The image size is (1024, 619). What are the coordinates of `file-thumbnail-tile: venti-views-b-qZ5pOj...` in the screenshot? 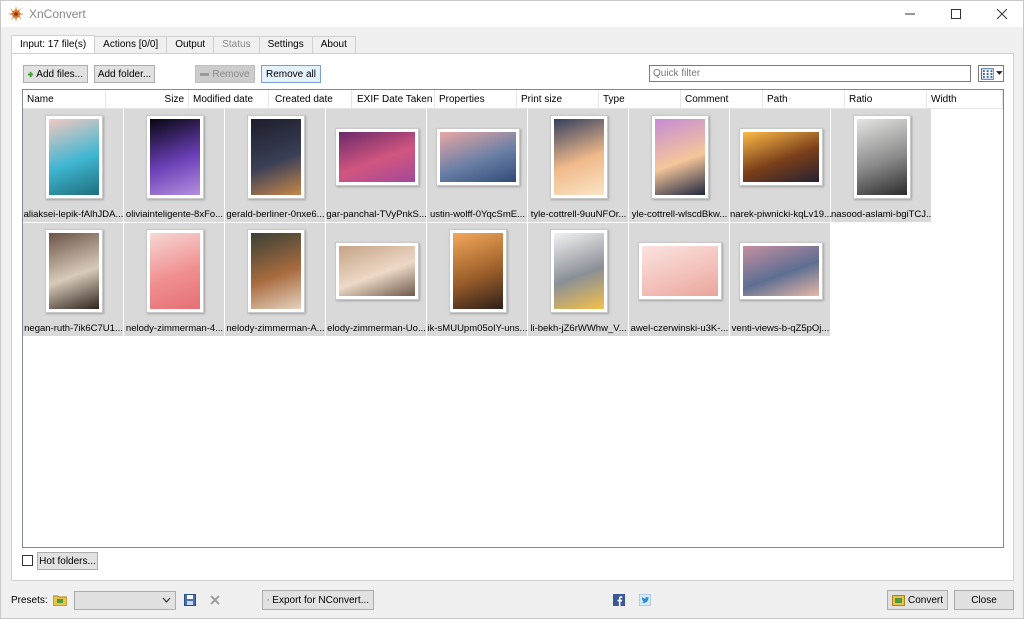 It's located at (780, 280).